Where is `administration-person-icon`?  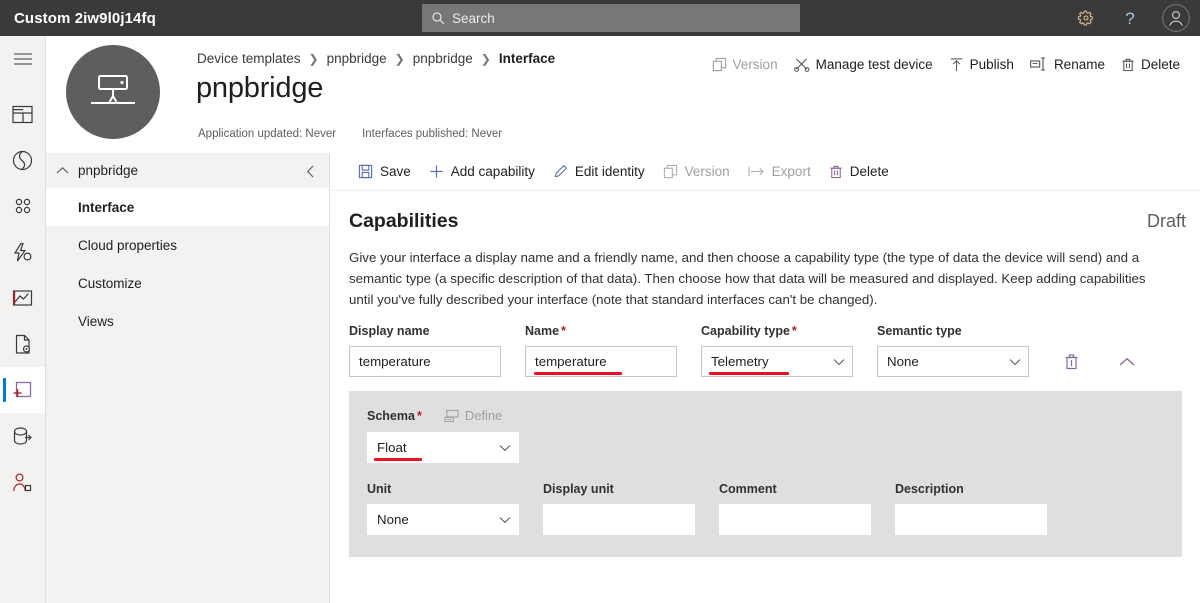 administration-person-icon is located at coordinates (22, 482).